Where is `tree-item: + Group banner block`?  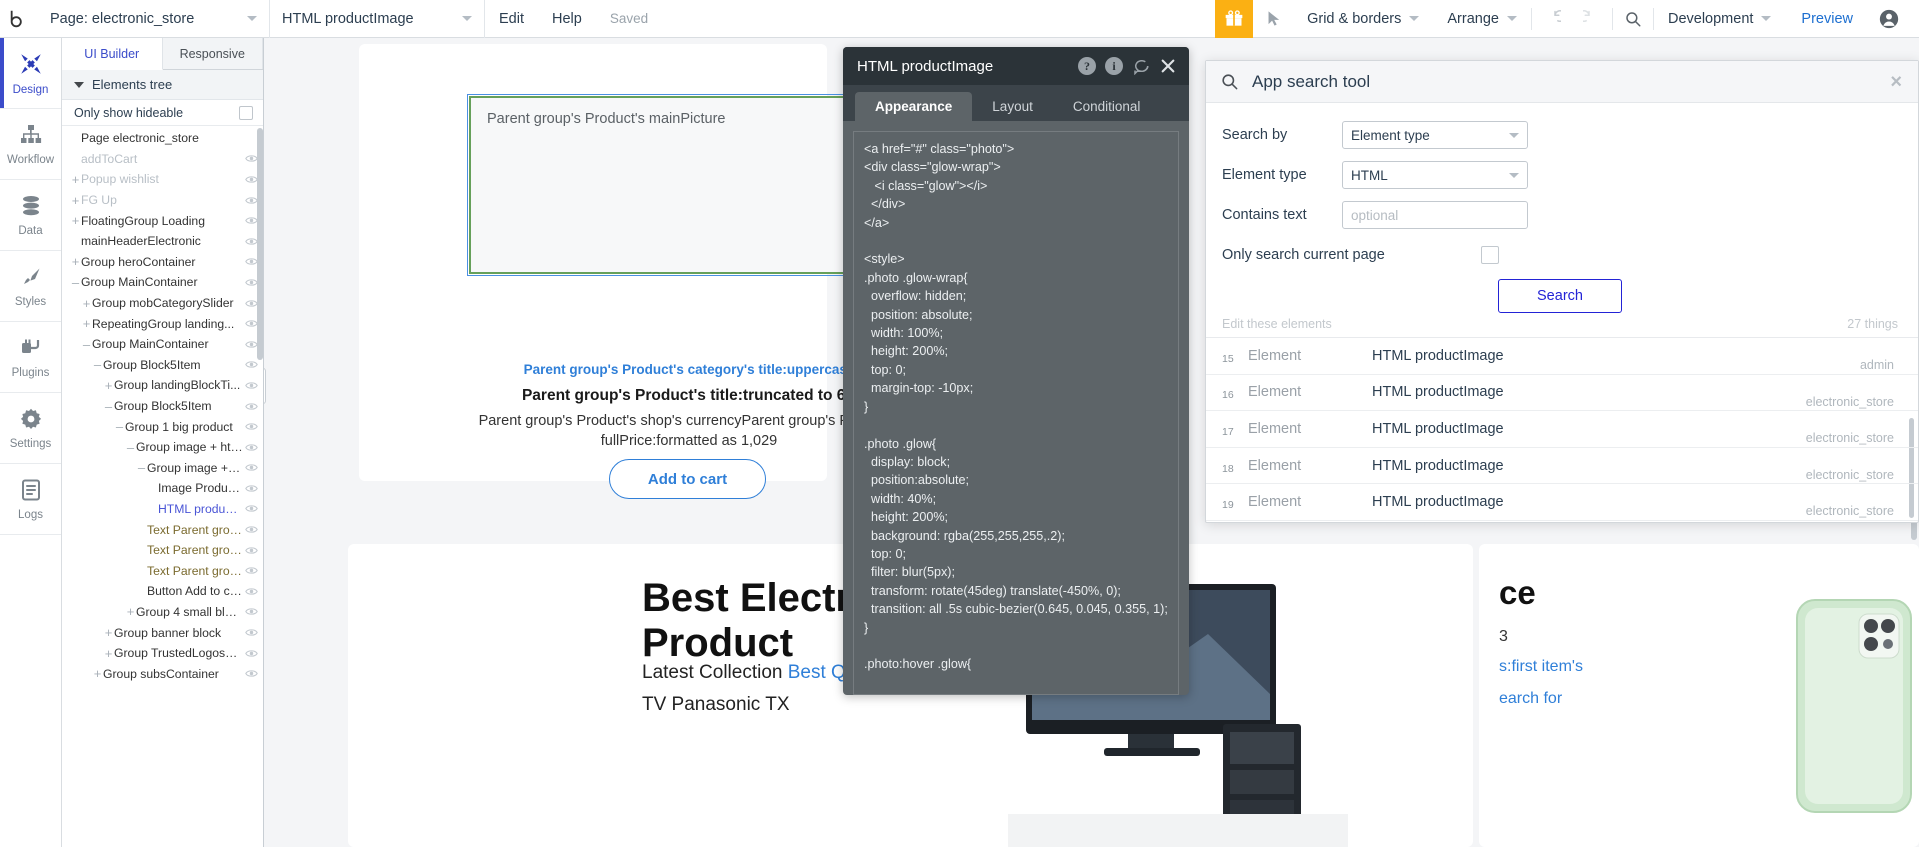
tree-item: + Group banner block is located at coordinates (162, 632).